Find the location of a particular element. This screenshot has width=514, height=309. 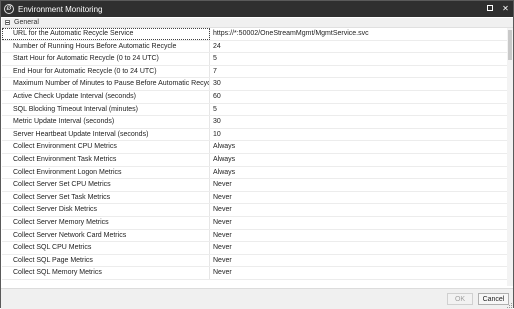

maximize-button is located at coordinates (491, 8).